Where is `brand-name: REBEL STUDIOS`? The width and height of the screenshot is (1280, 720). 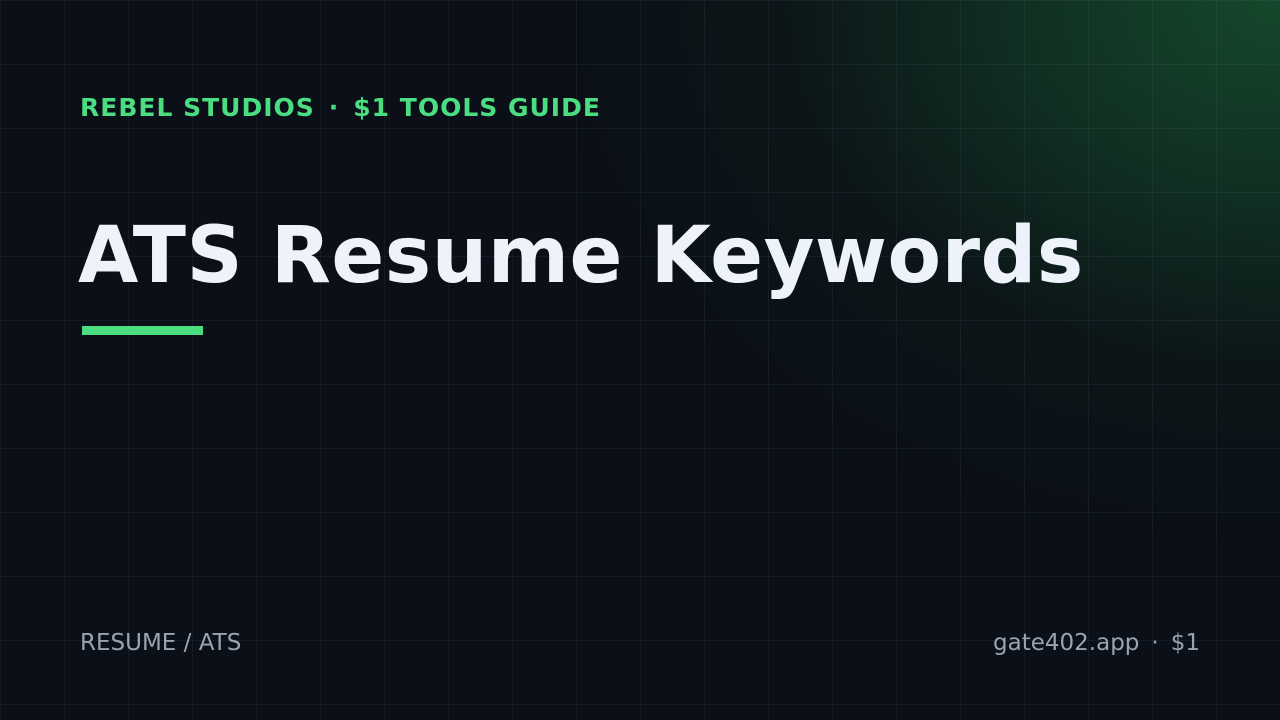 brand-name: REBEL STUDIOS is located at coordinates (197, 107).